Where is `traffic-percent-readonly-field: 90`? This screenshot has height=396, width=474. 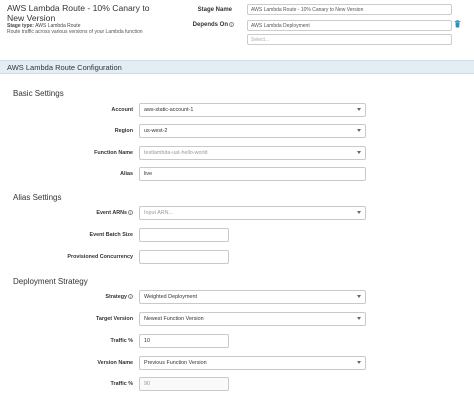
traffic-percent-readonly-field: 90 is located at coordinates (184, 384).